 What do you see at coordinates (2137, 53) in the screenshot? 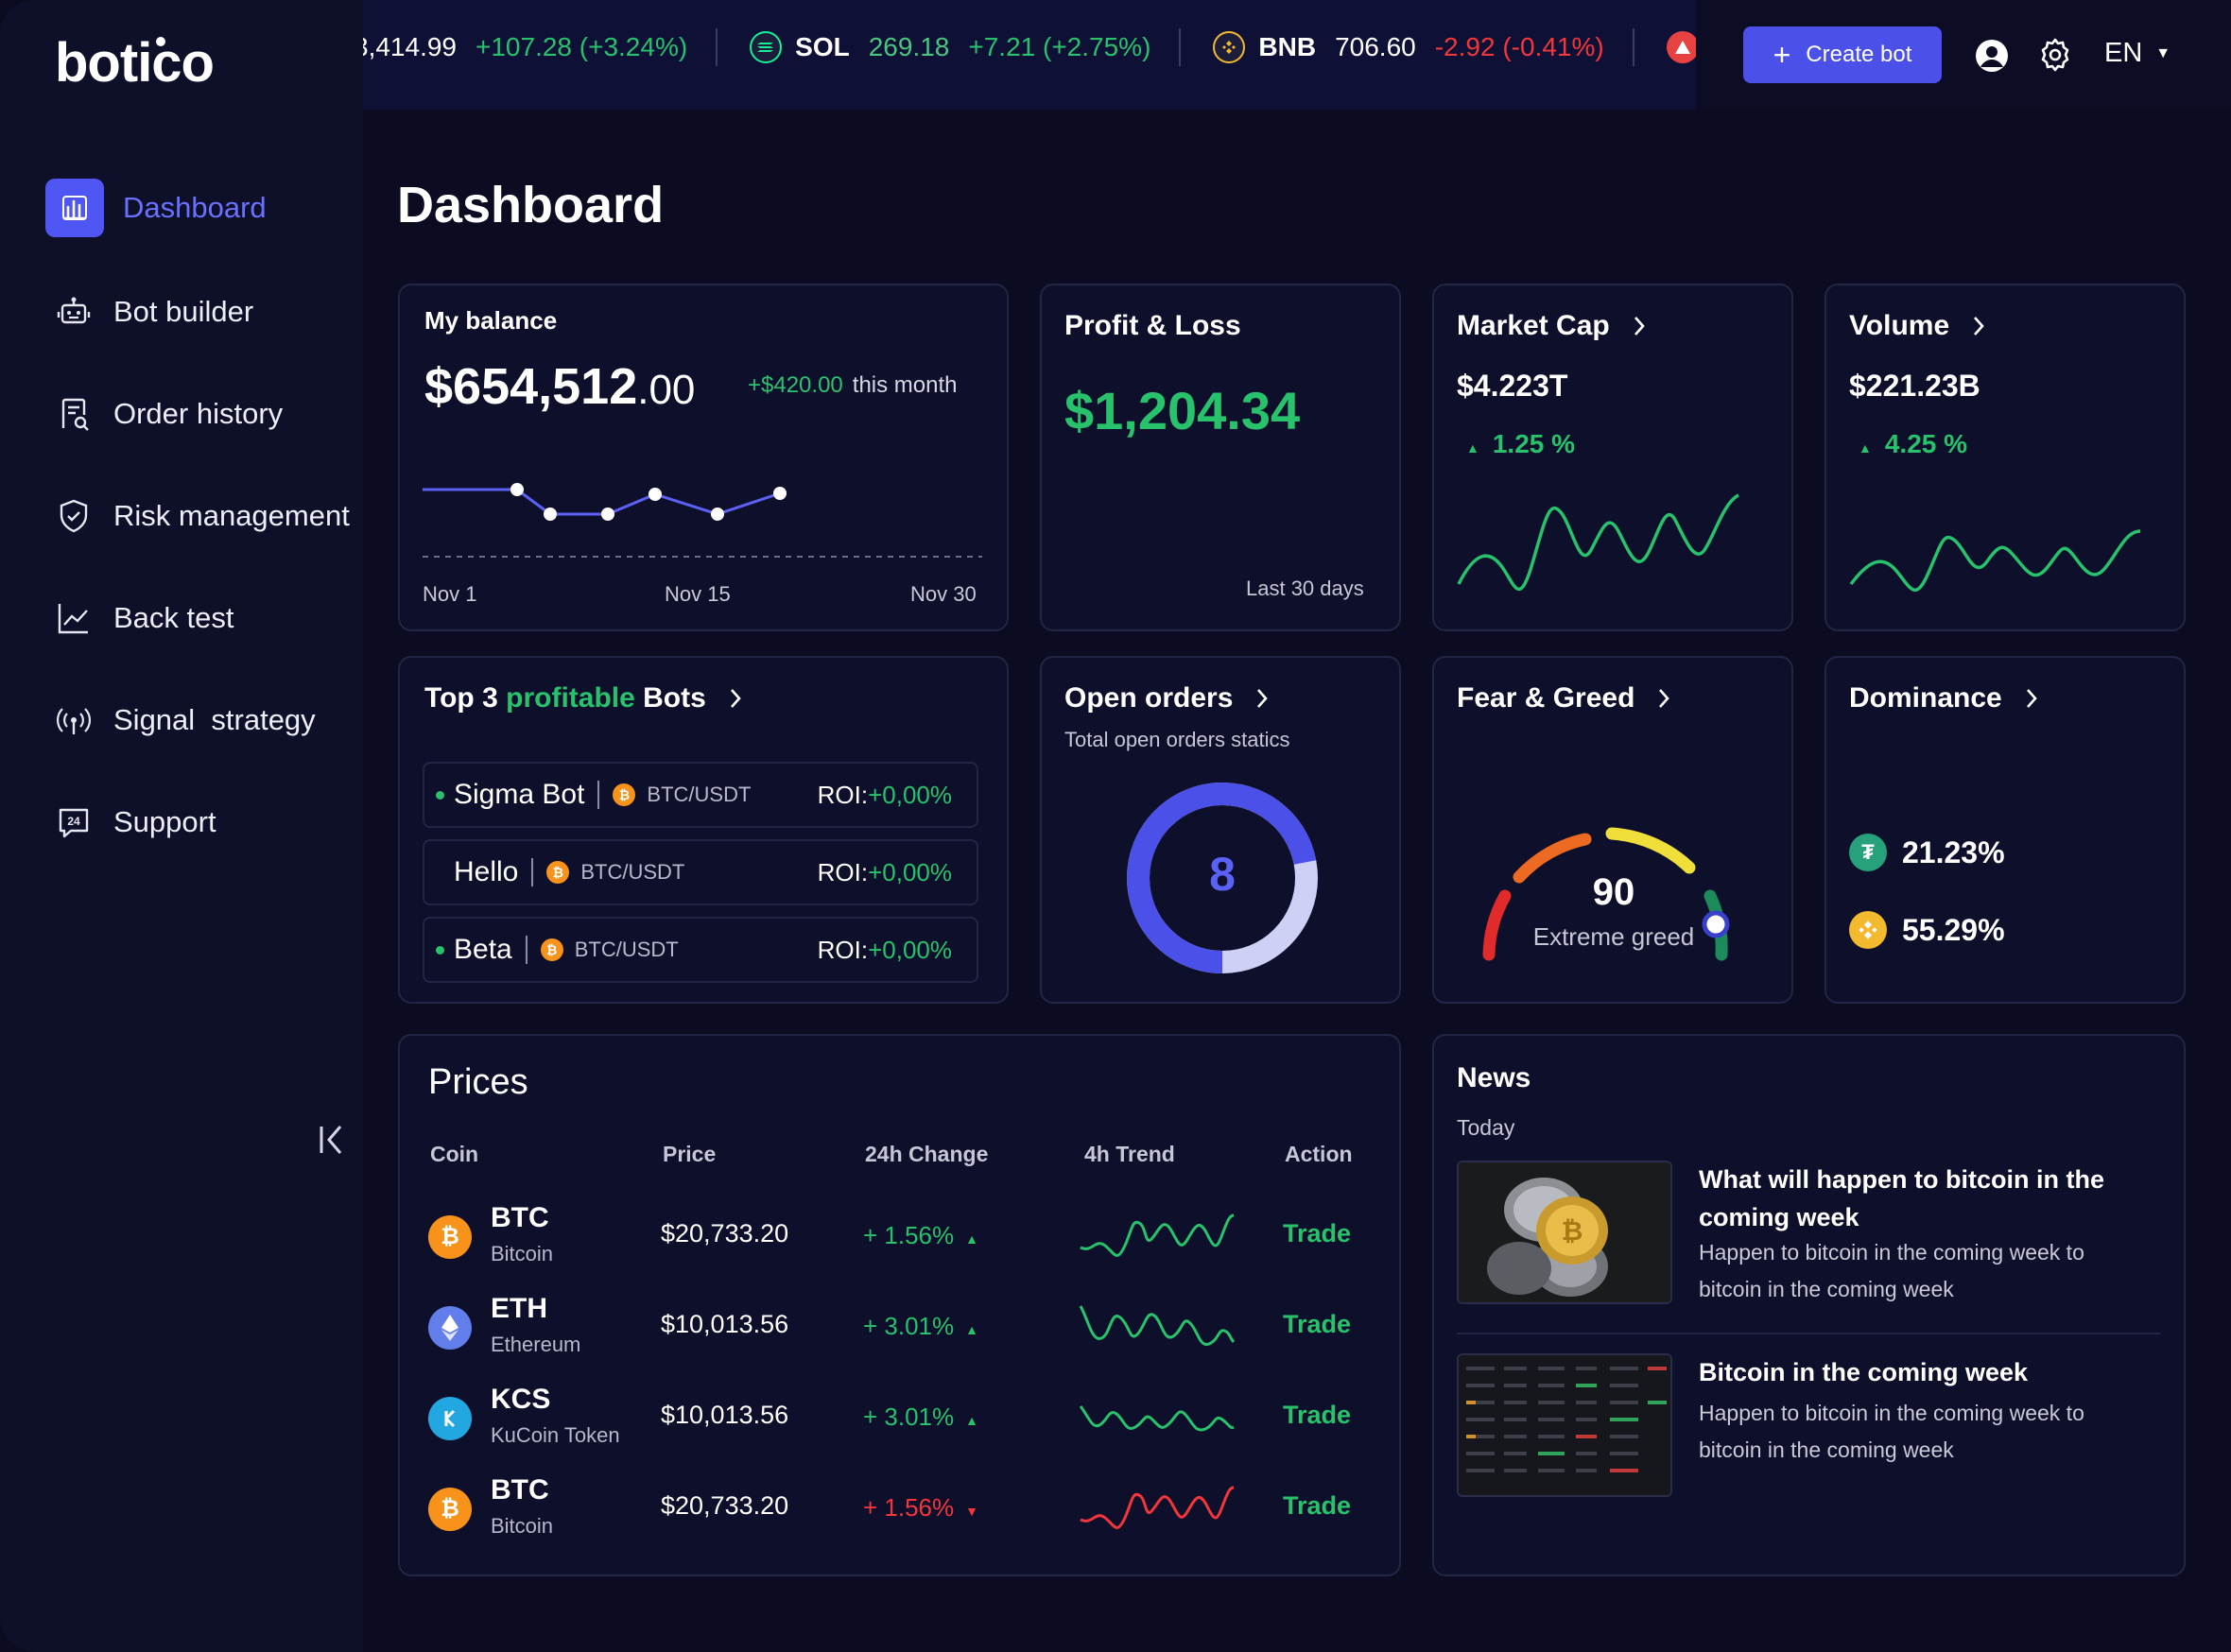
I see `language-selector: EN ▼` at bounding box center [2137, 53].